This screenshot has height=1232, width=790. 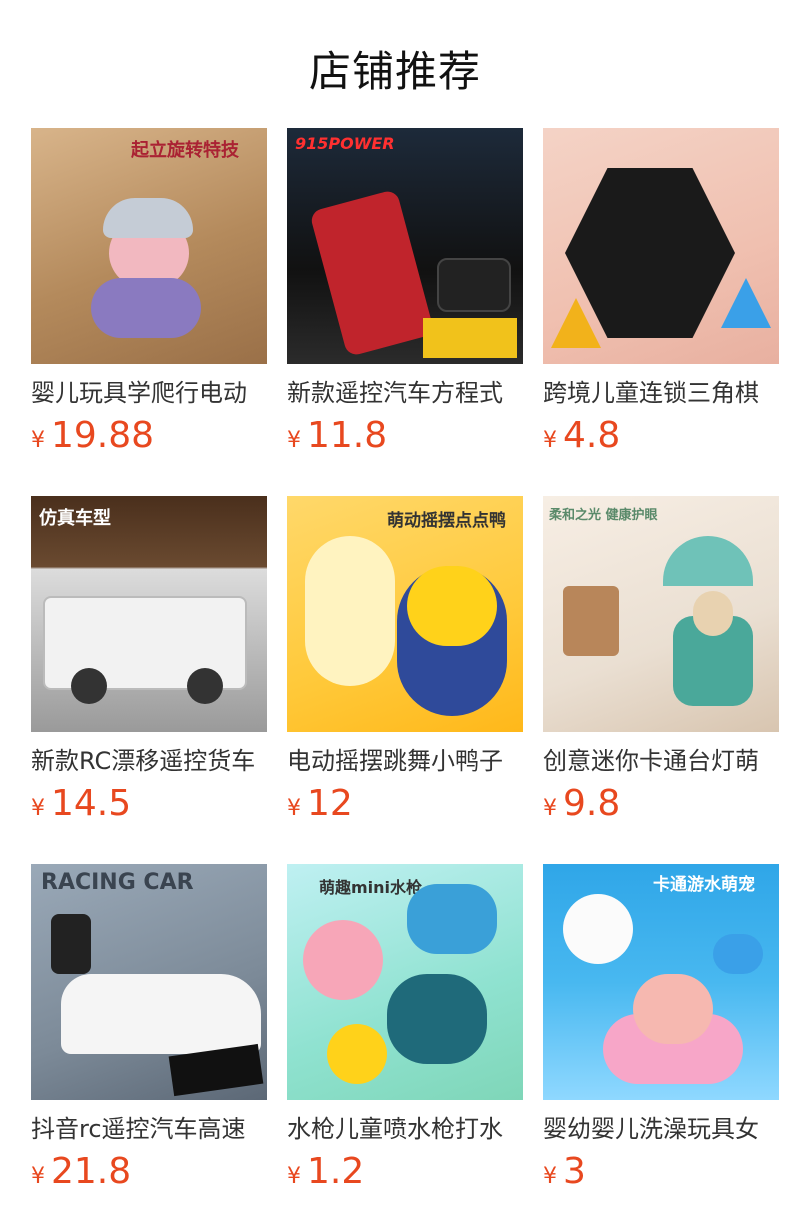 I want to click on shark-water-gun-icon, so click(x=437, y=1019).